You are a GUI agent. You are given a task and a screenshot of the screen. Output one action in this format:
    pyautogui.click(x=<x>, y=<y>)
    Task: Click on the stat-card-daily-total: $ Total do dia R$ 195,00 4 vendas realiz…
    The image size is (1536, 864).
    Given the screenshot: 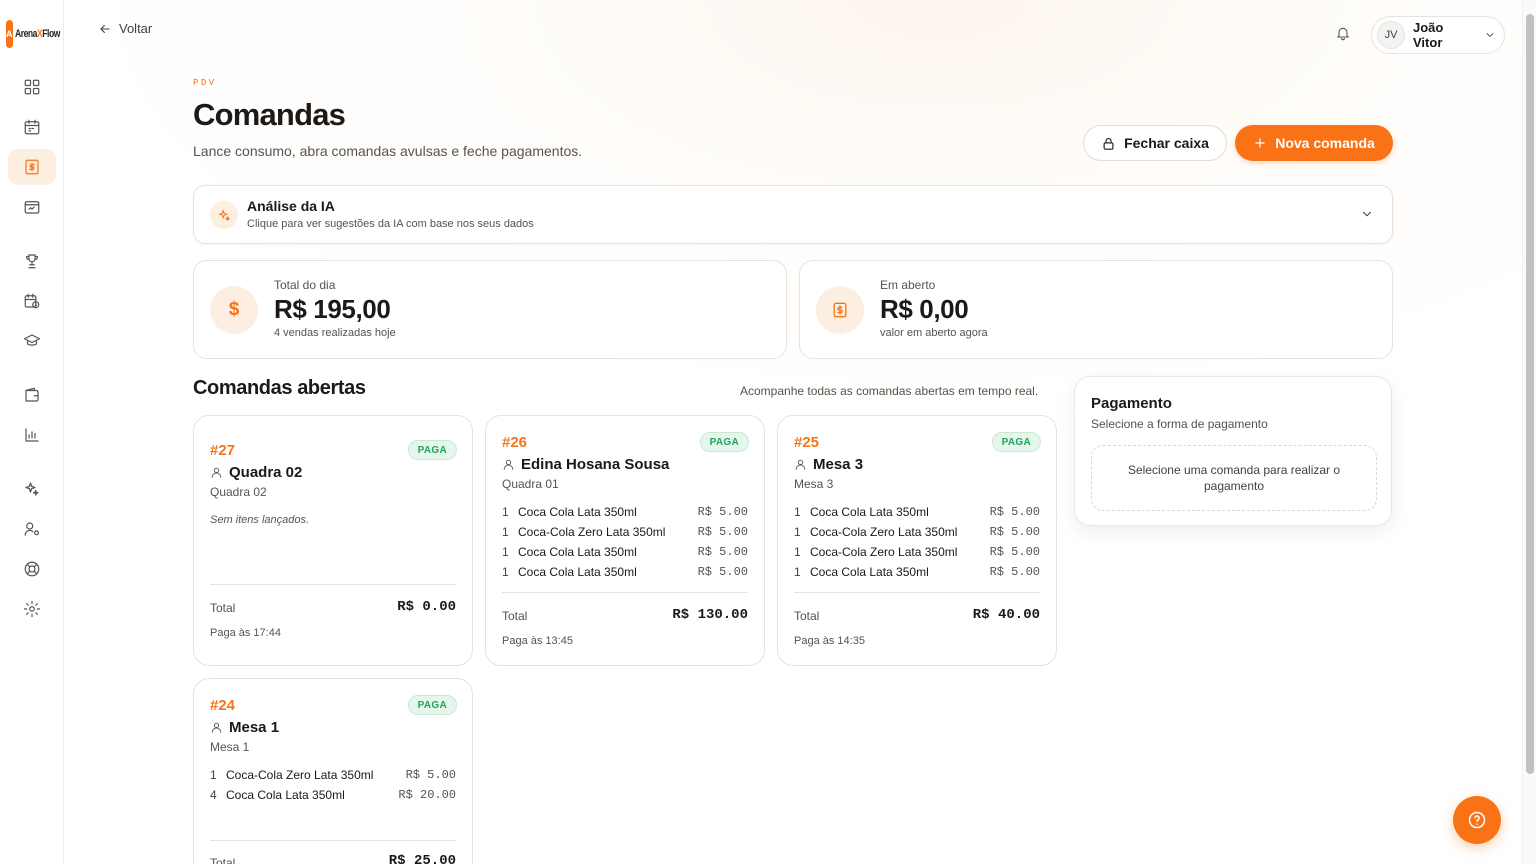 What is the action you would take?
    pyautogui.click(x=490, y=309)
    